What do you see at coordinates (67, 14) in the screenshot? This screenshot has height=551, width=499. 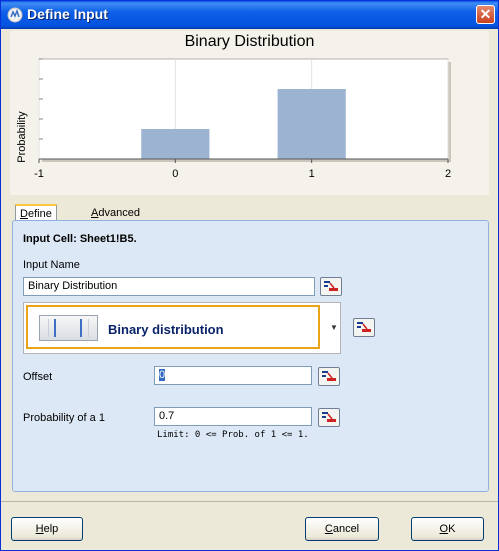 I see `window-title: Define Input` at bounding box center [67, 14].